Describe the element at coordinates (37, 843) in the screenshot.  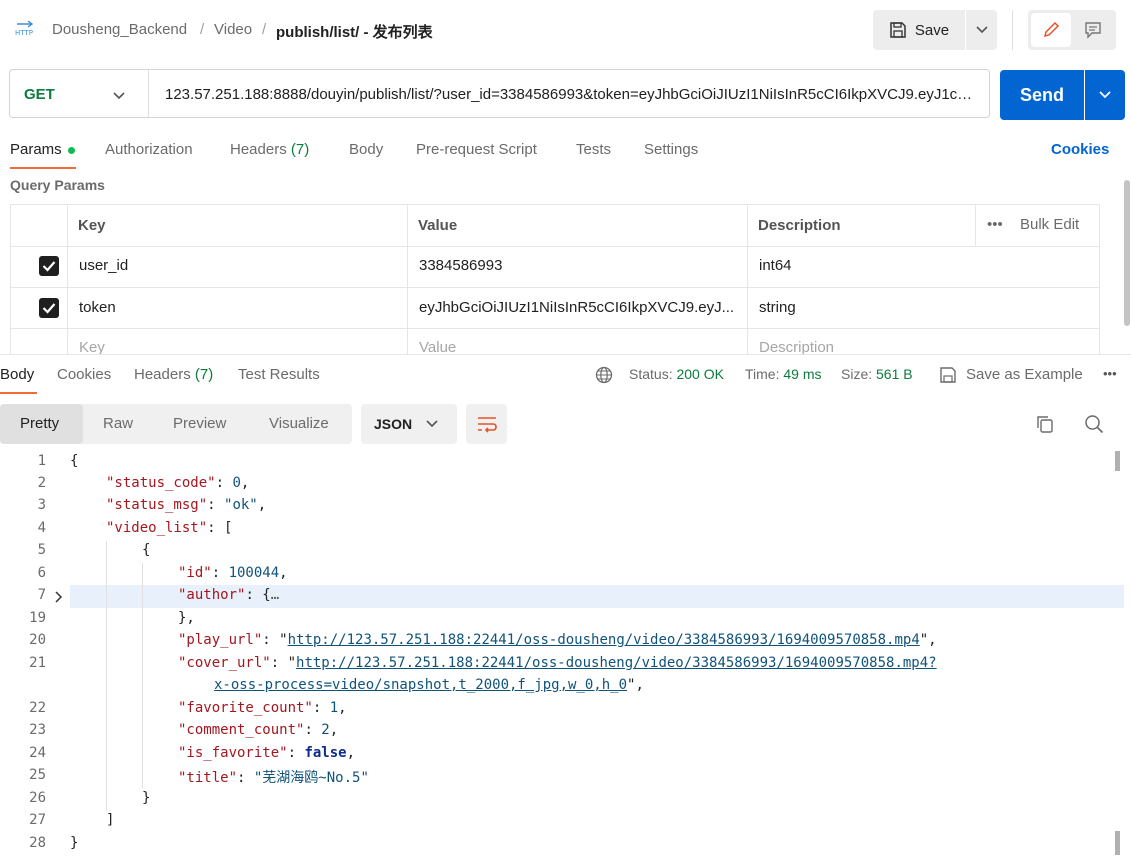
I see `line-number: 28` at that location.